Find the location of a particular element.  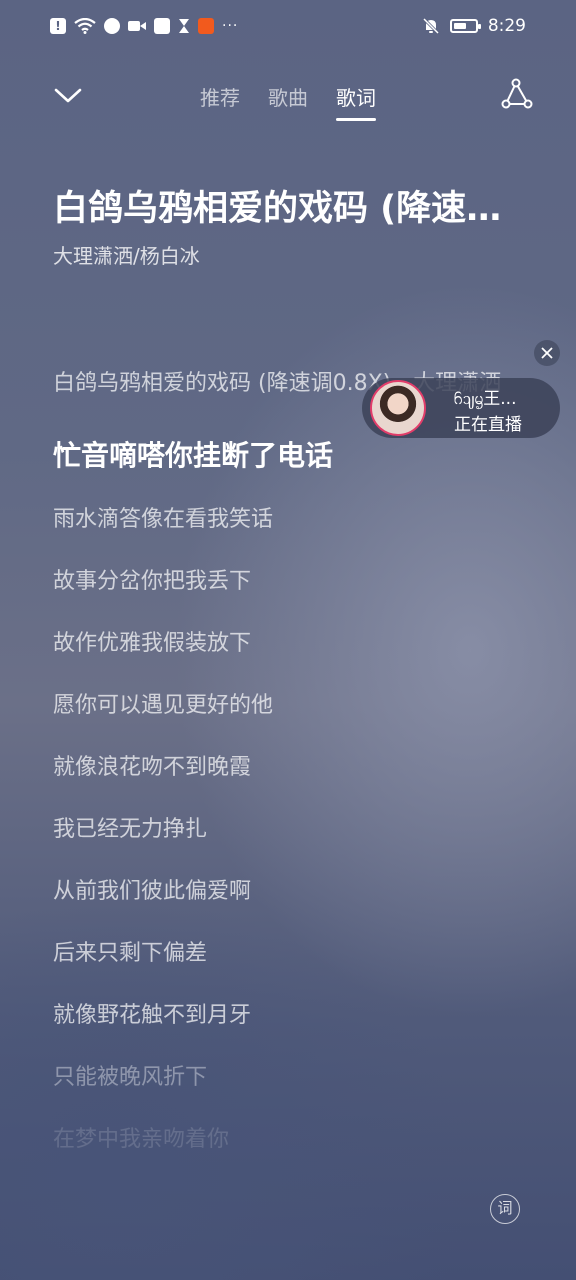

lyric-current-line: 忙音嘀嗒你挂断了电话 is located at coordinates (193, 455).